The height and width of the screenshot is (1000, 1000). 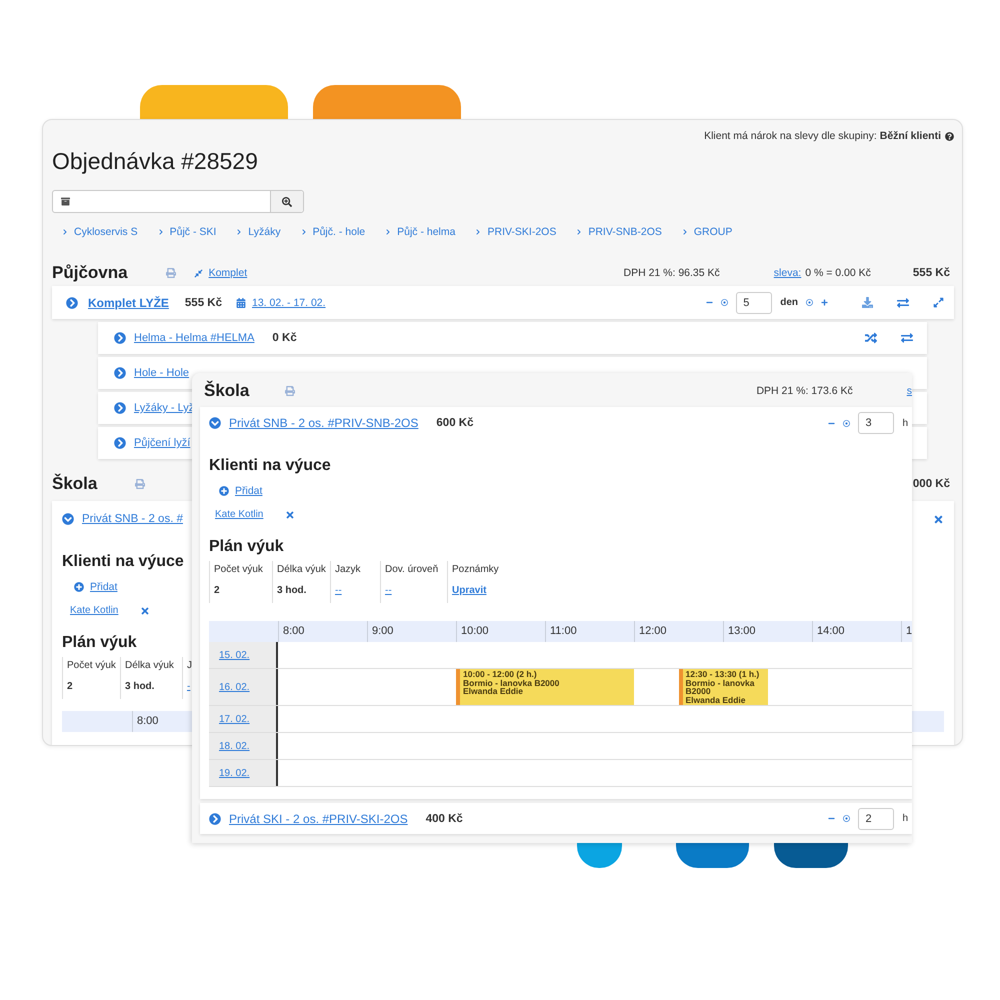 I want to click on discount-note: Klient má nárok na slevy dle skupiny: Běžní klienti, so click(x=822, y=136).